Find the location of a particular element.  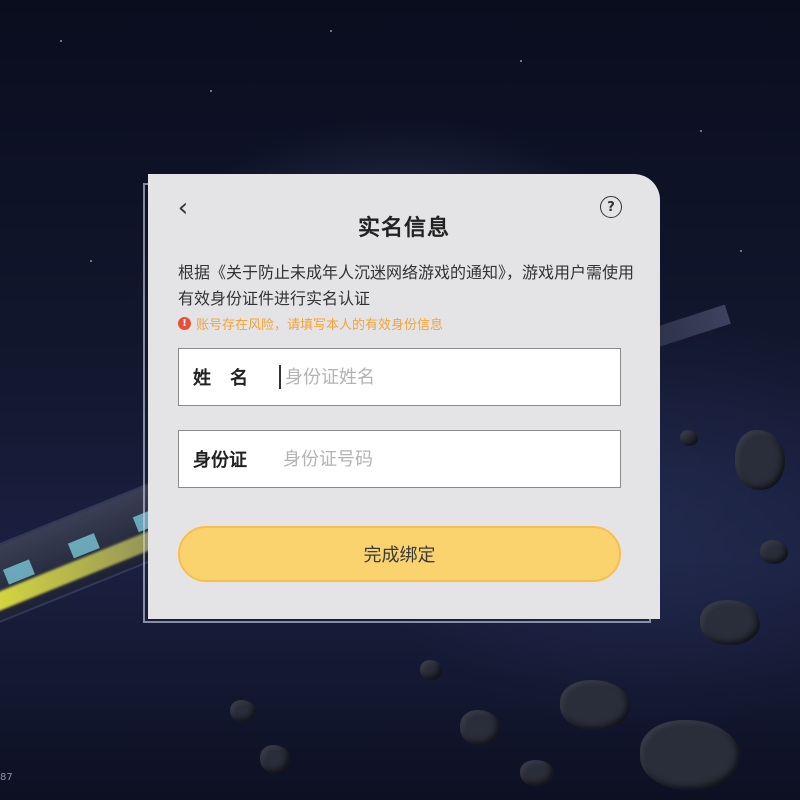

name-label: 姓名 is located at coordinates (230, 378).